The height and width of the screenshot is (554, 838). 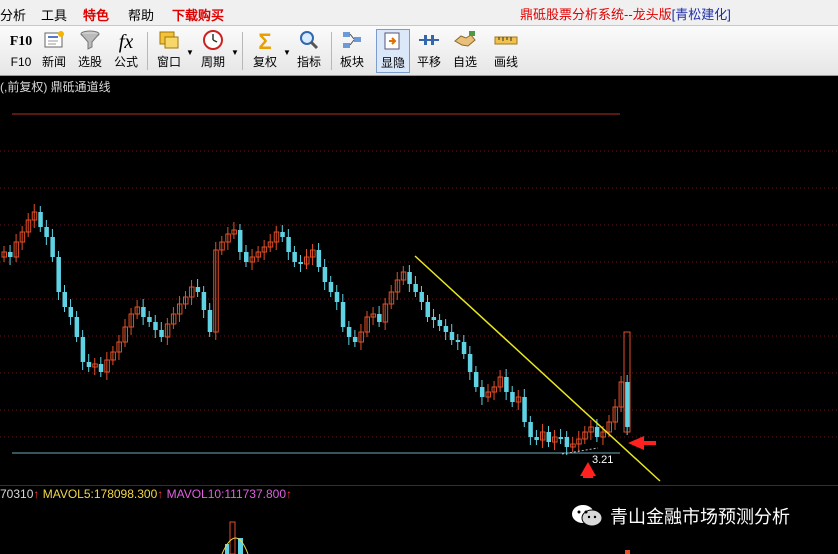 What do you see at coordinates (190, 52) in the screenshot?
I see `window-dropdown-icon: ▼` at bounding box center [190, 52].